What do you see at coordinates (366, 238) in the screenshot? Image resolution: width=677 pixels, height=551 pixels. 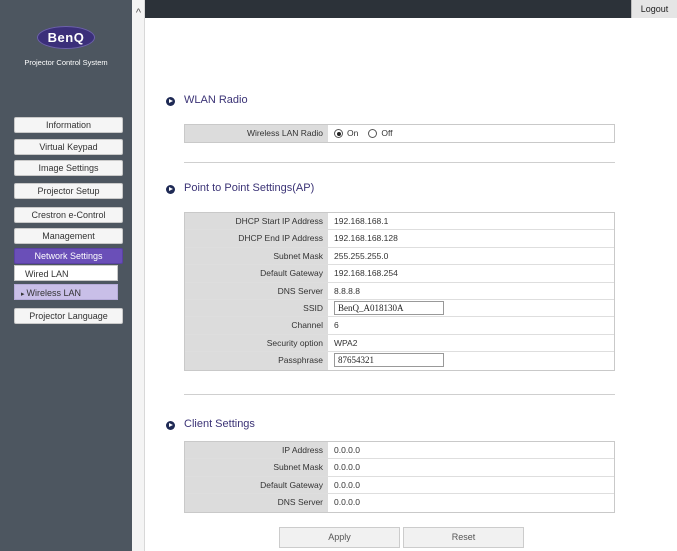 I see `dhcp-end-value: 192.168.168.128` at bounding box center [366, 238].